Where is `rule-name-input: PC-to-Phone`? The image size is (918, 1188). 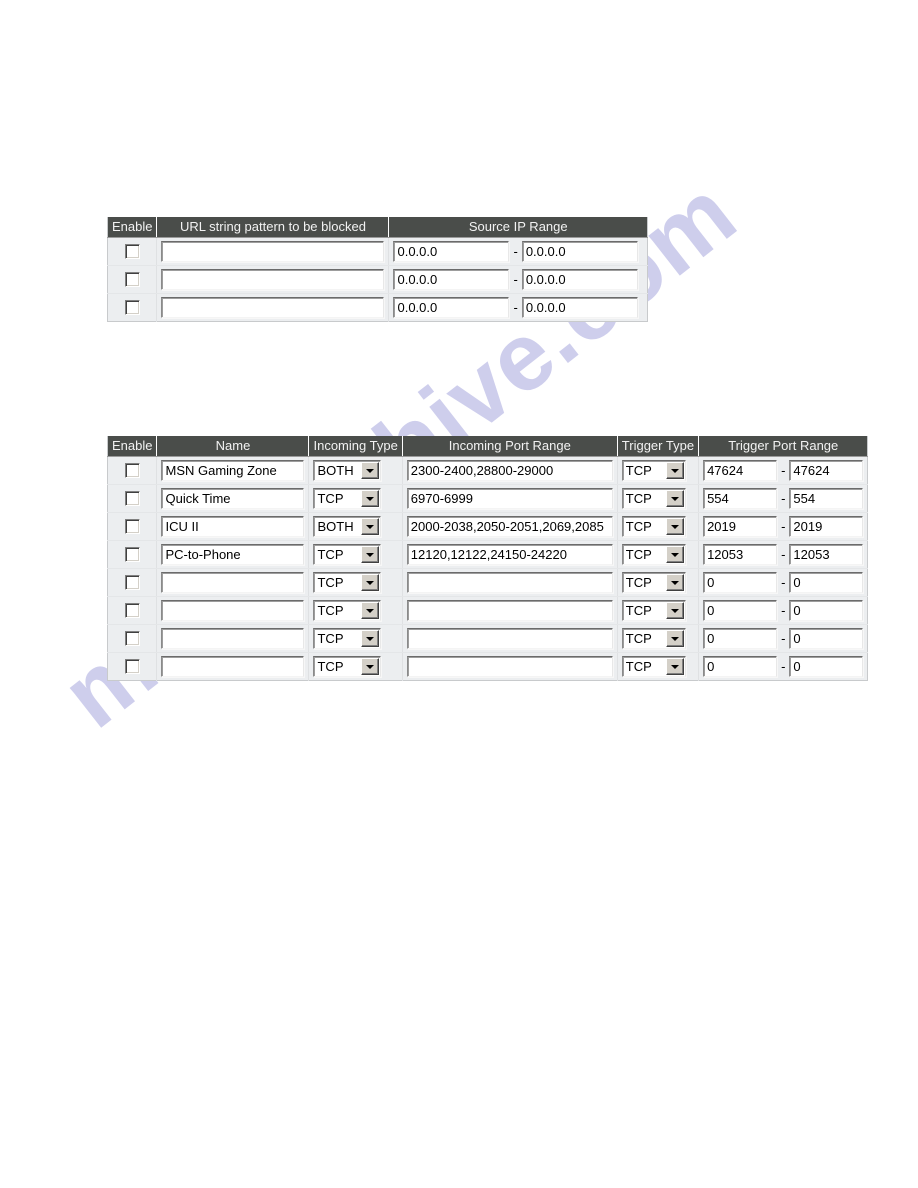
rule-name-input: PC-to-Phone is located at coordinates (233, 554).